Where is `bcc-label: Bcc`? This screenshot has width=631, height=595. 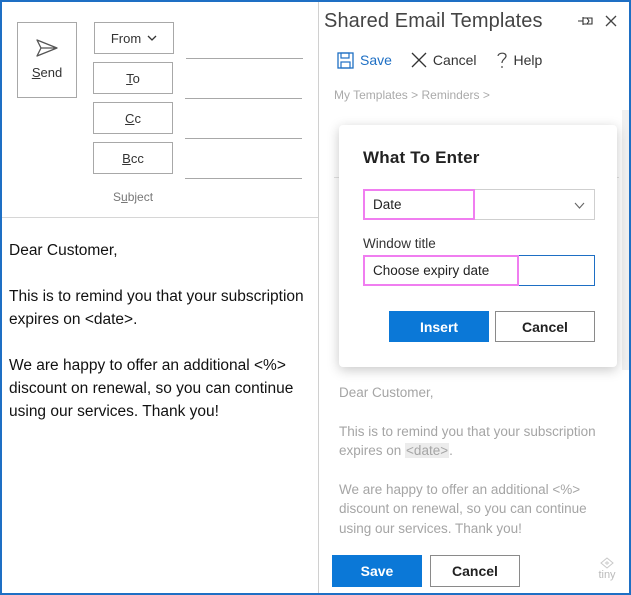 bcc-label: Bcc is located at coordinates (133, 158).